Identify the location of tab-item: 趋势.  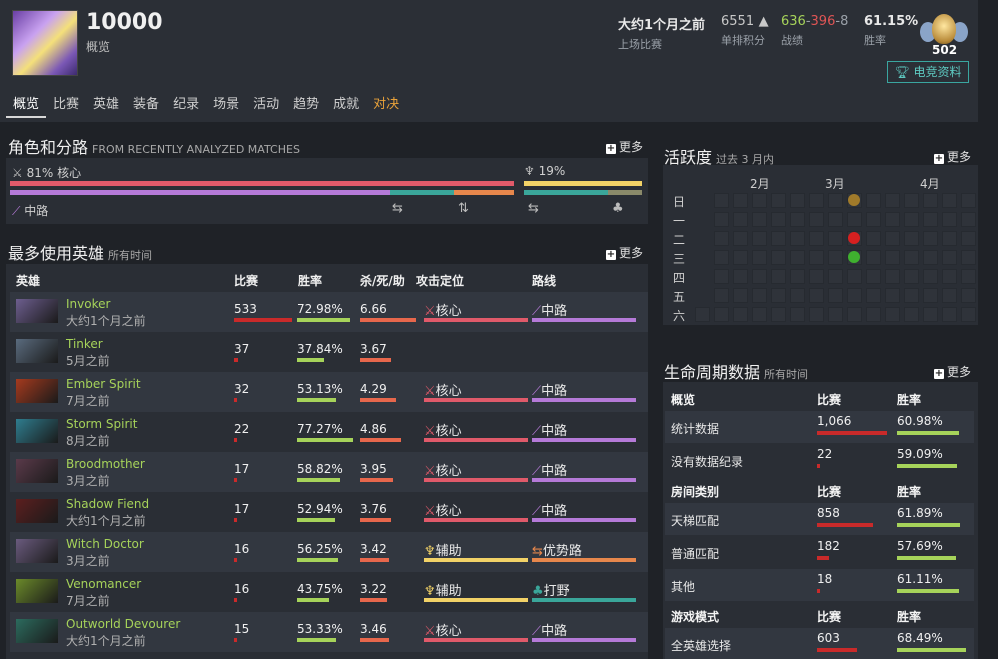
(306, 107).